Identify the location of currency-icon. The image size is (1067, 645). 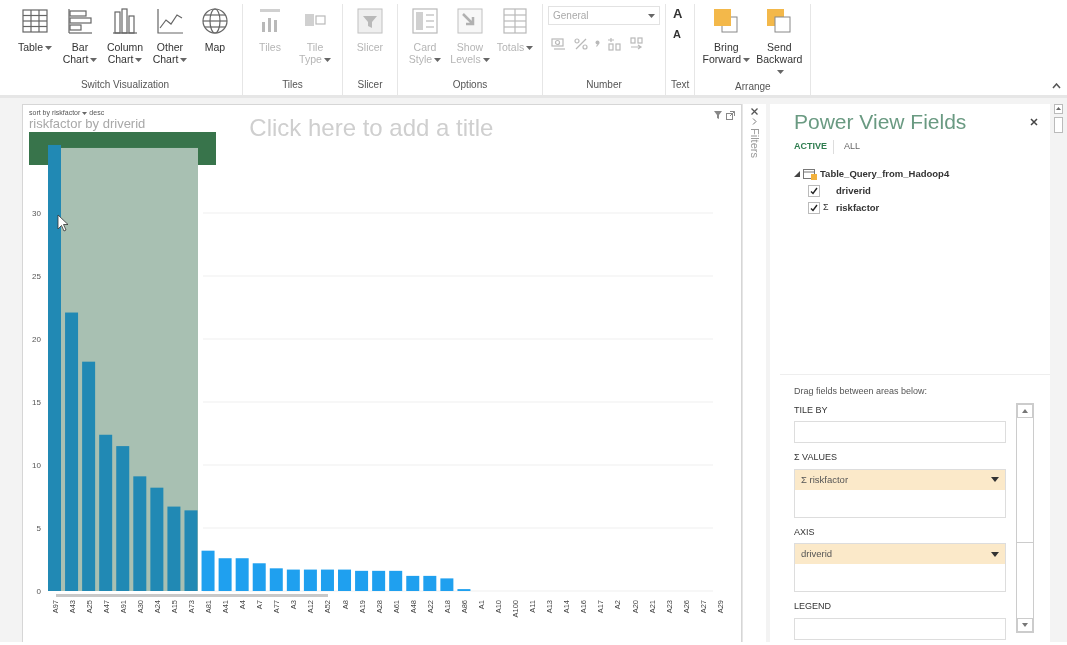
(559, 43).